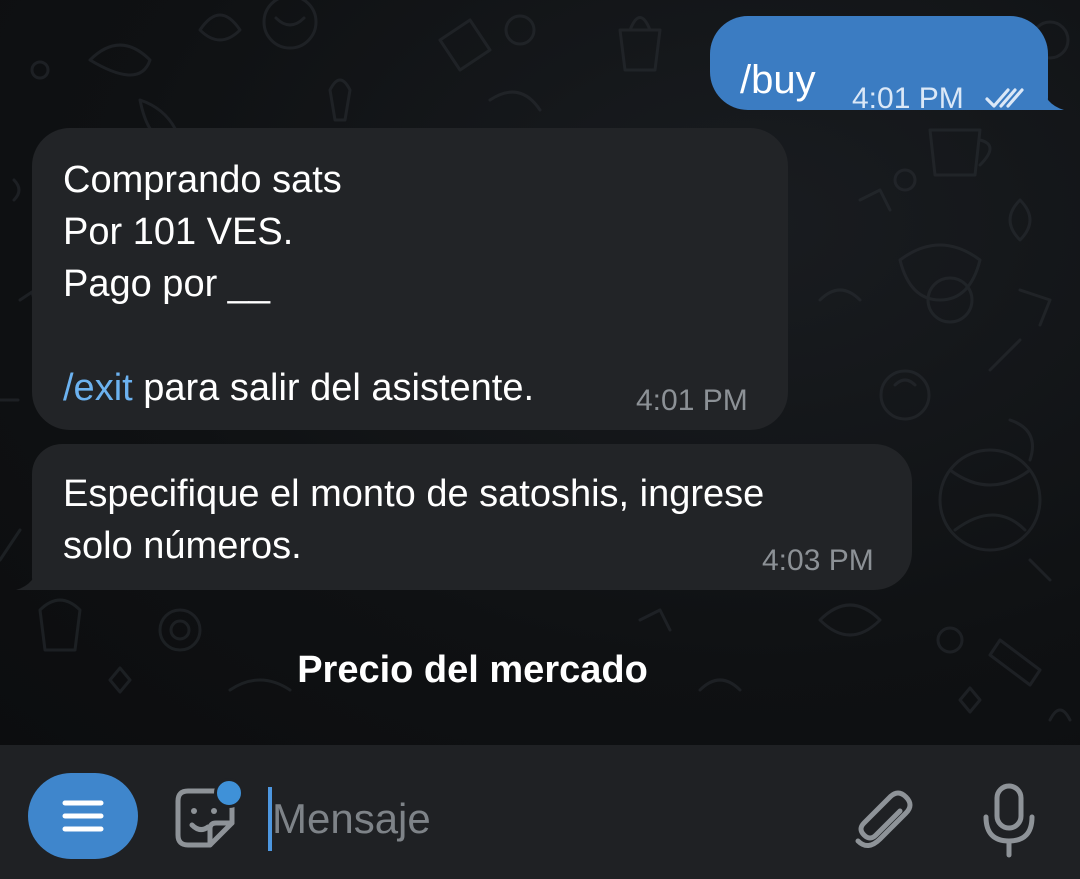  Describe the element at coordinates (98, 388) in the screenshot. I see `exit-command-link: /exit` at that location.